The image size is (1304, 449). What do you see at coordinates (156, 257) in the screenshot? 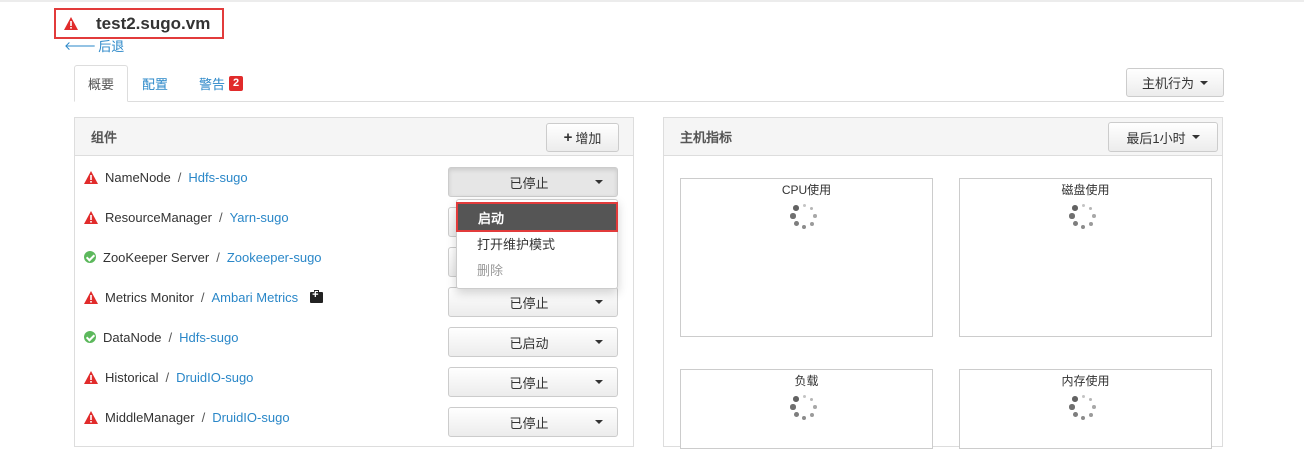
I see `component-name: ZooKeeper Server` at bounding box center [156, 257].